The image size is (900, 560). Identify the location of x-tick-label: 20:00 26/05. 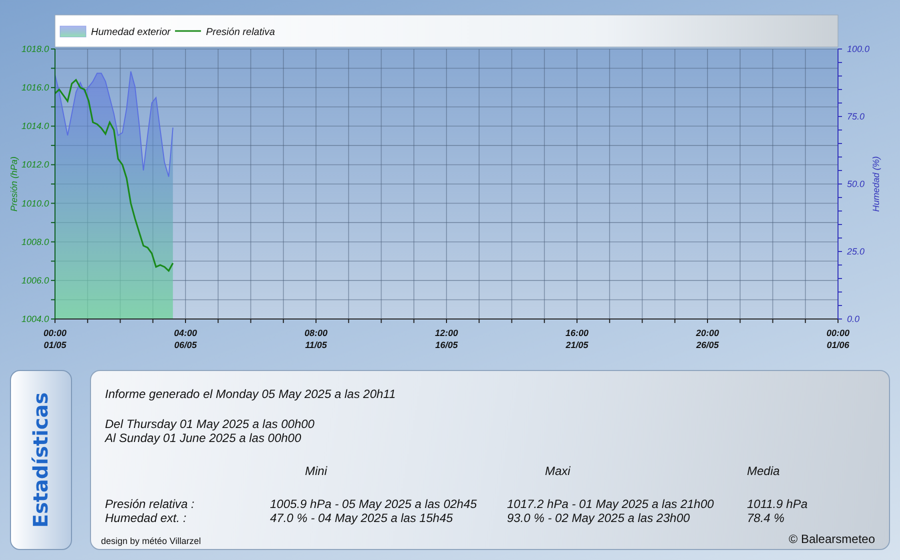
(708, 339).